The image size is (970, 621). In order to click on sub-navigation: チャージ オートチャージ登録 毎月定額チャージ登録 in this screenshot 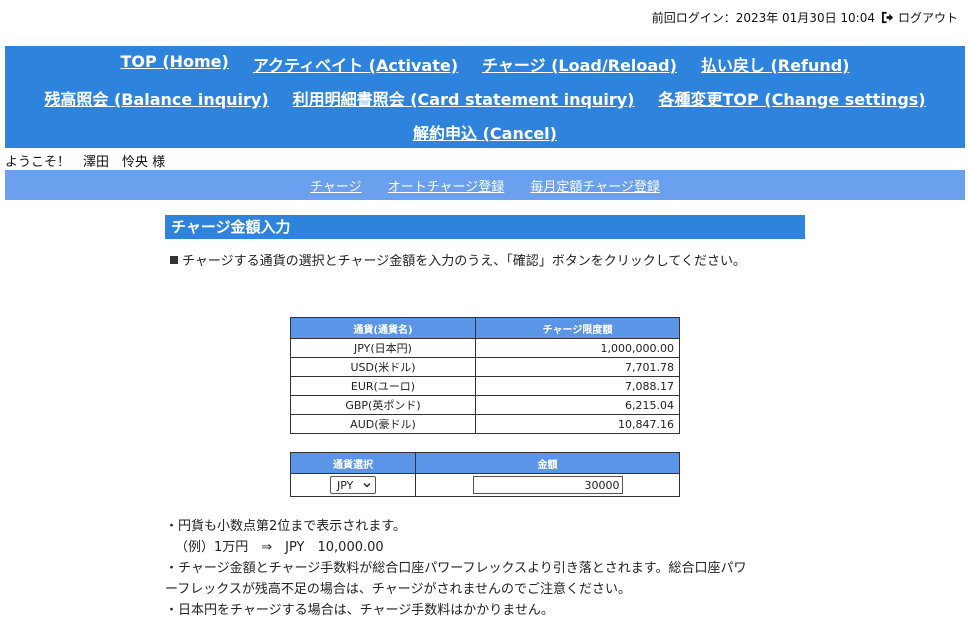, I will do `click(485, 185)`.